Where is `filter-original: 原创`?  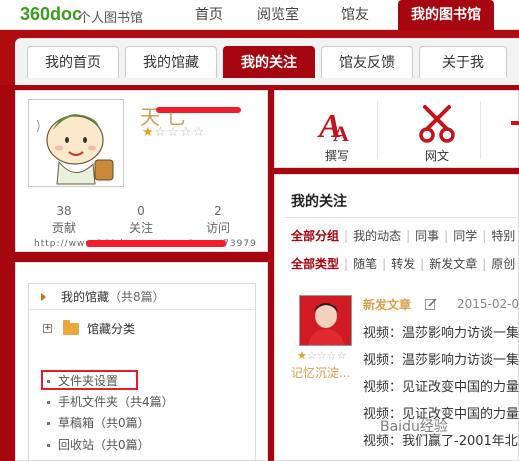 filter-original: 原创 is located at coordinates (503, 264).